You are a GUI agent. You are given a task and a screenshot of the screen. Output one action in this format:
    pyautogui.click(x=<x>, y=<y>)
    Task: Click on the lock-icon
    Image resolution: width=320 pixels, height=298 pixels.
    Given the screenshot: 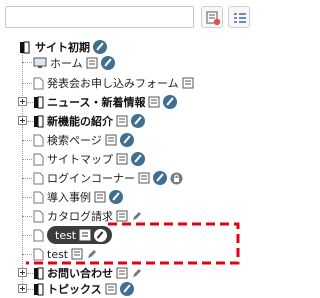 What is the action you would take?
    pyautogui.click(x=176, y=178)
    